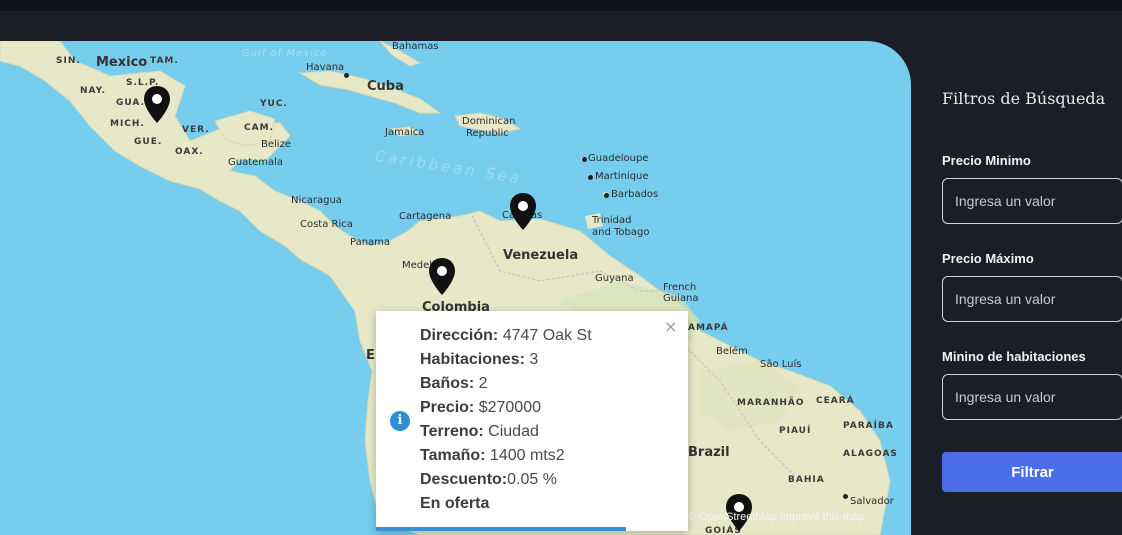 The width and height of the screenshot is (1122, 535). What do you see at coordinates (732, 351) in the screenshot?
I see `label-belem: Belém` at bounding box center [732, 351].